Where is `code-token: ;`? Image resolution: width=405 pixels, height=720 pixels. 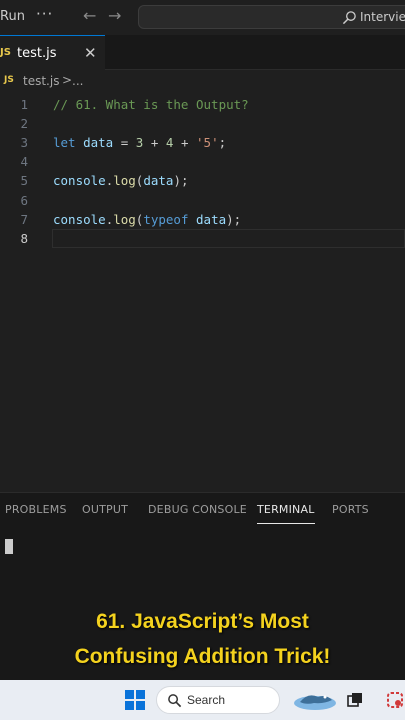
code-token: ; is located at coordinates (222, 143).